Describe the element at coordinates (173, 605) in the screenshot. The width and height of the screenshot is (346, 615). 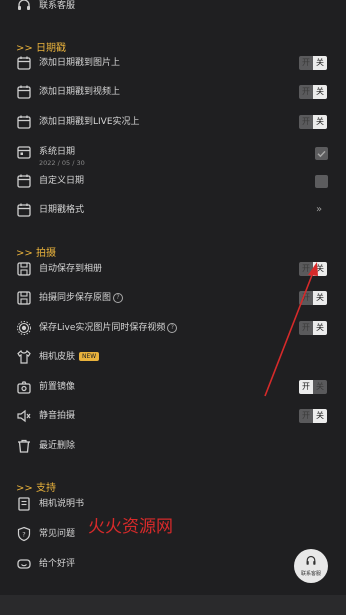
I see `bottom-bar` at that location.